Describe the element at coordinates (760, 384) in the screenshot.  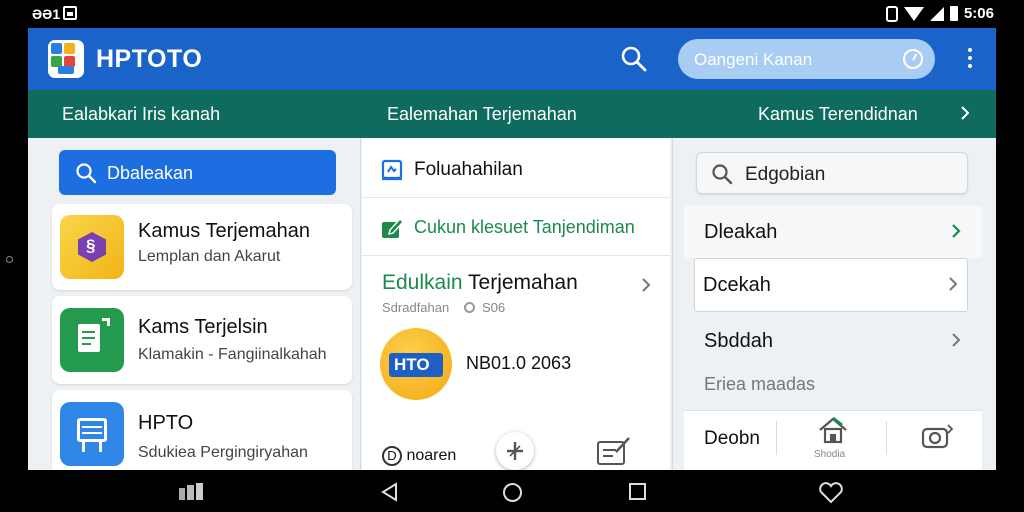
I see `faded-label: Eriea maadas` at that location.